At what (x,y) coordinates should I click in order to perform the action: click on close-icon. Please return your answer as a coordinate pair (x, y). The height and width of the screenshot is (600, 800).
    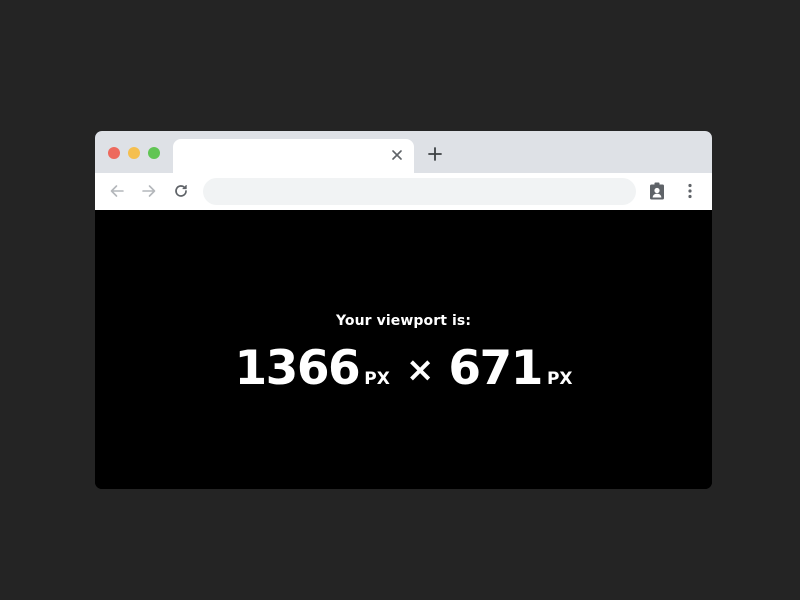
    Looking at the image, I should click on (397, 155).